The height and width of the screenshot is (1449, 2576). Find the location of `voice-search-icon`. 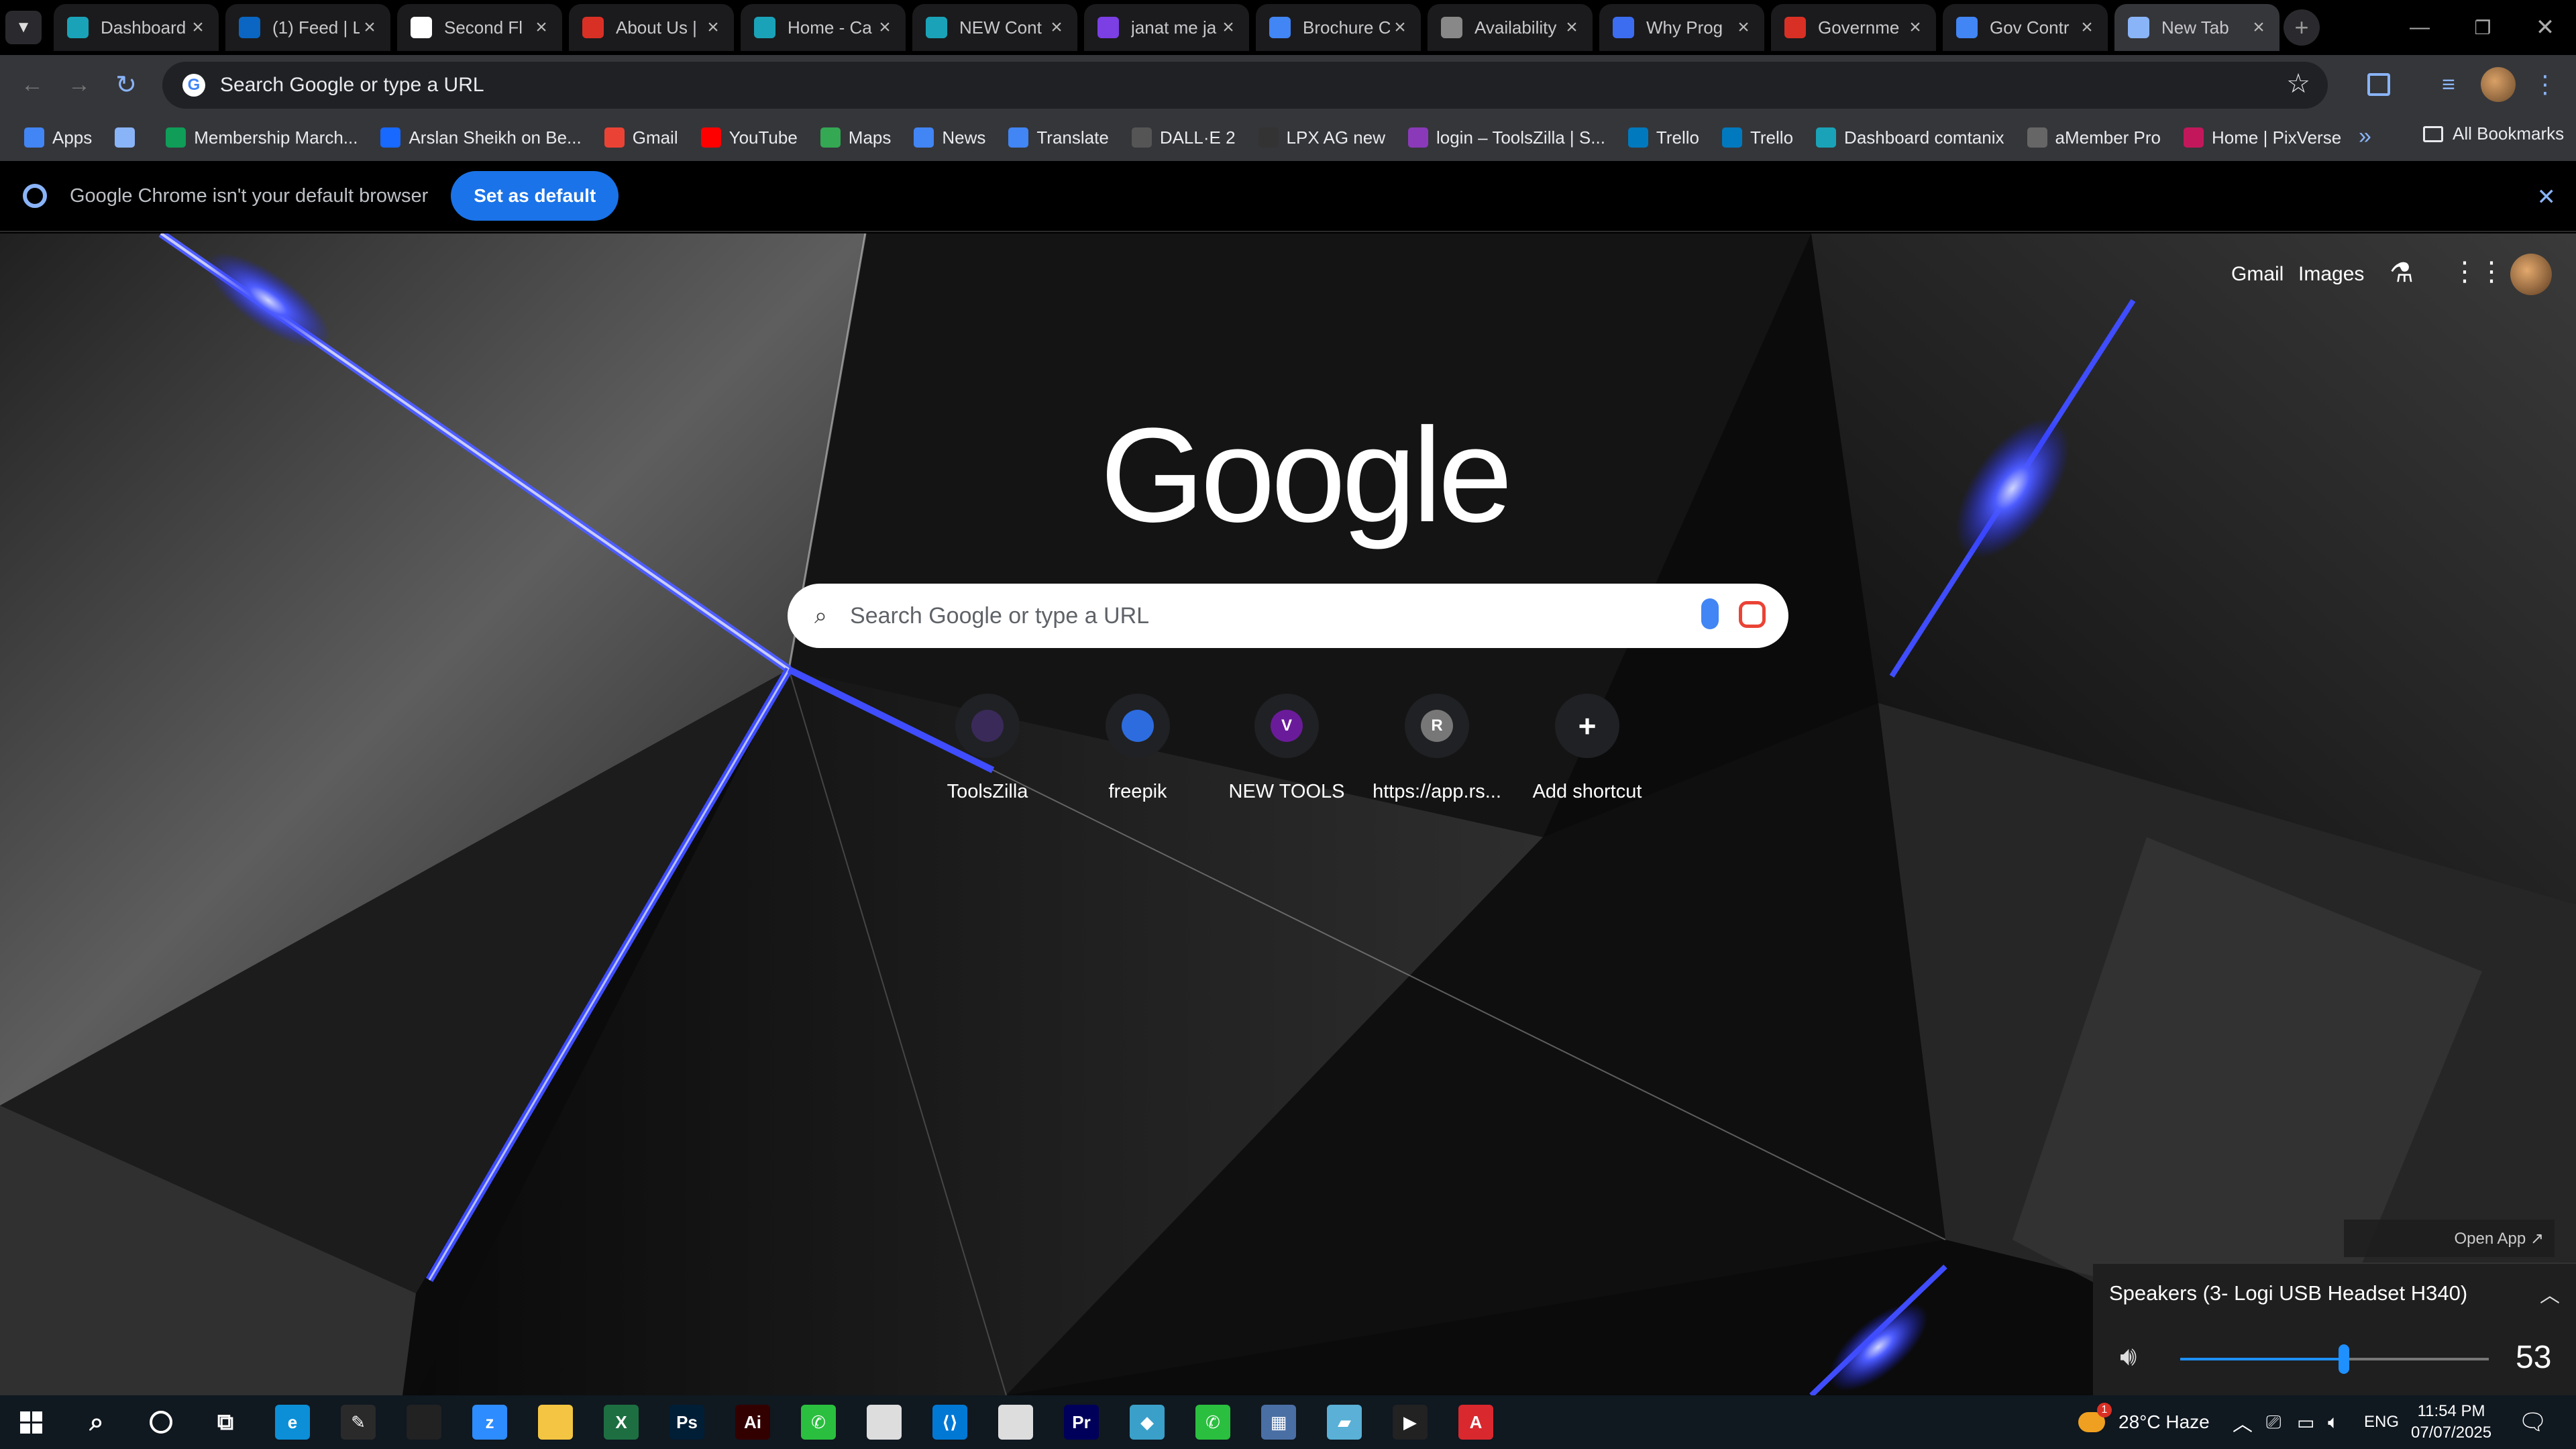

voice-search-icon is located at coordinates (1710, 613).